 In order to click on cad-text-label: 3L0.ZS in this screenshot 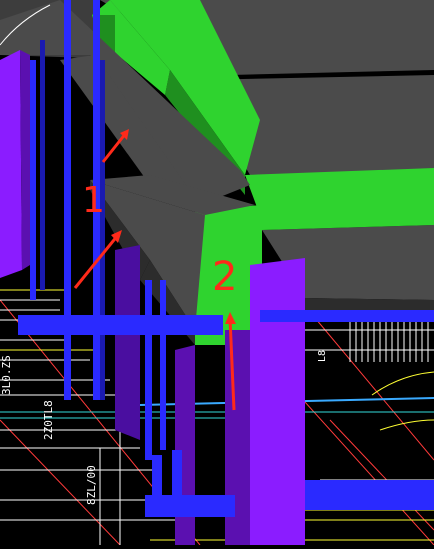, I will do `click(6, 375)`.